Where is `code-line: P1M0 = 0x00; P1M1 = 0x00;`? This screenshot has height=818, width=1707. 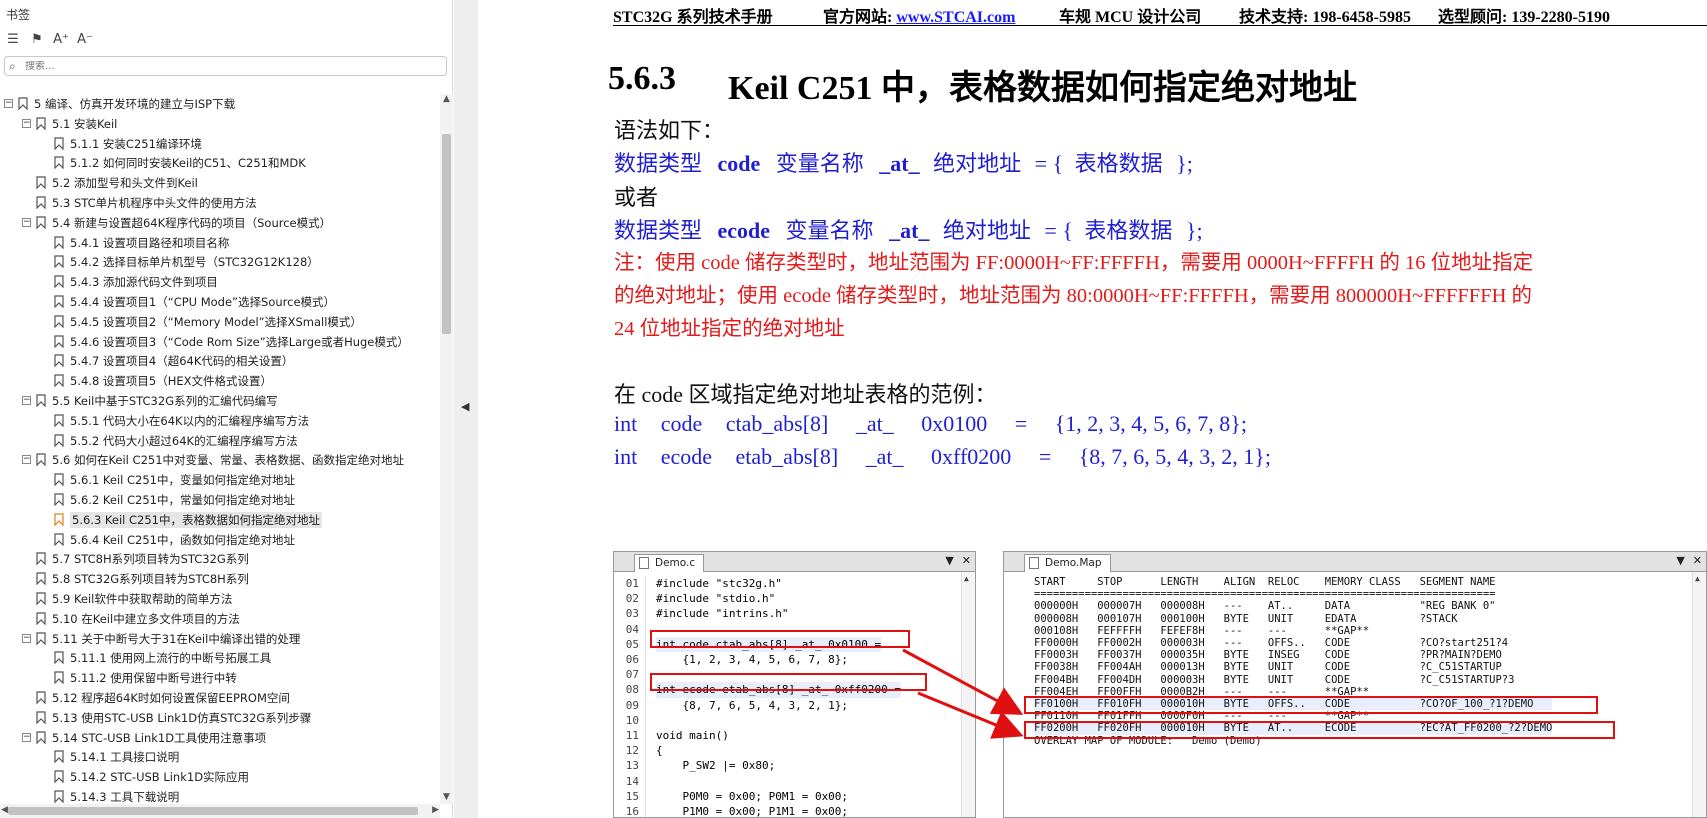 code-line: P1M0 = 0x00; P1M1 = 0x00; is located at coordinates (752, 811).